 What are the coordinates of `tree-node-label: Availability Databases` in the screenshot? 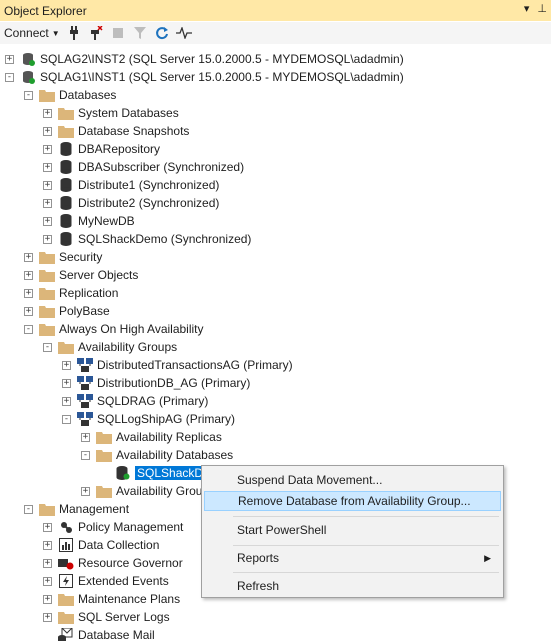 It's located at (175, 455).